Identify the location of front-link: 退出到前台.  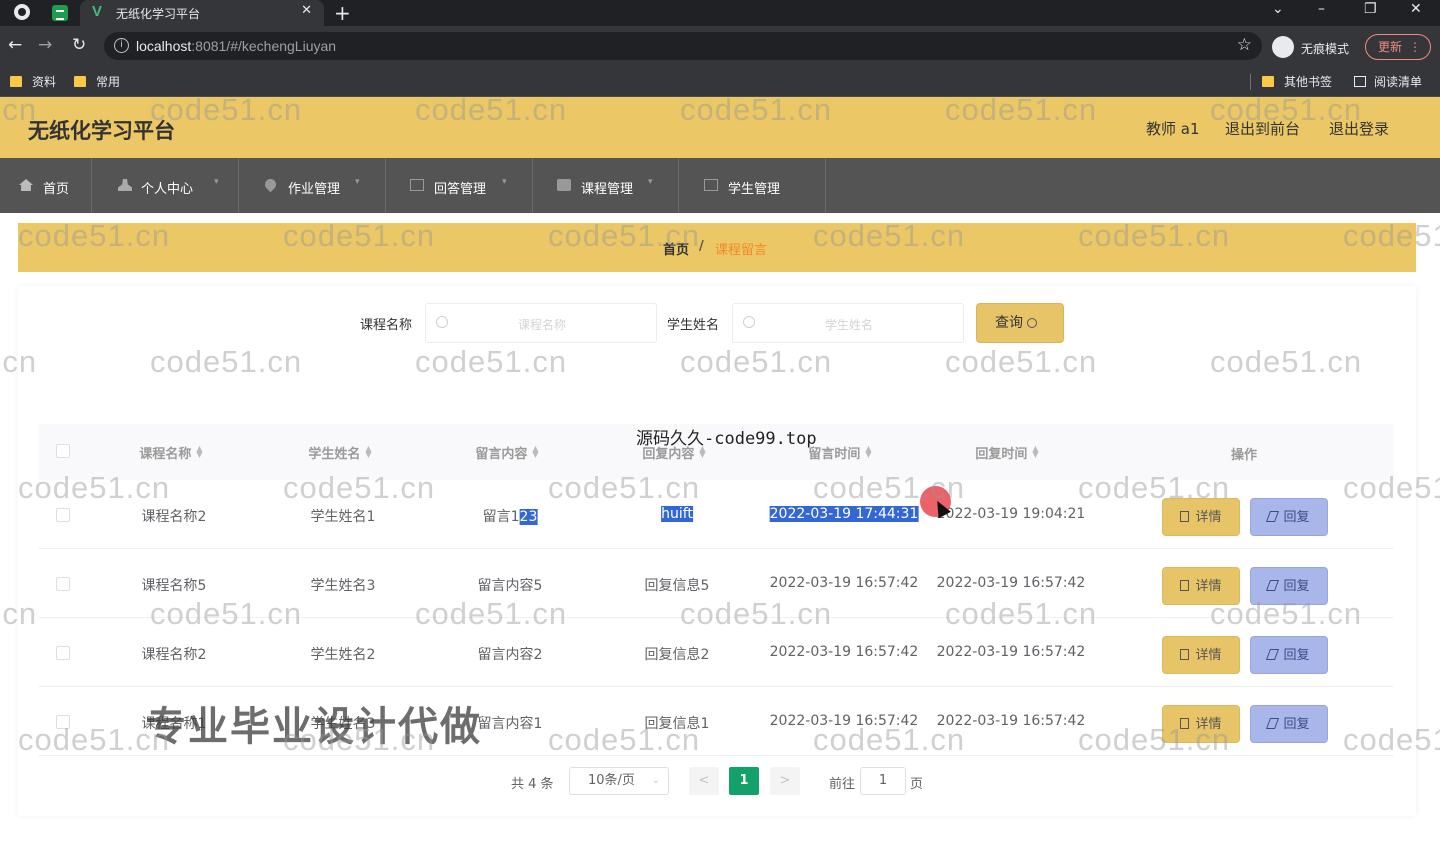
(1262, 128).